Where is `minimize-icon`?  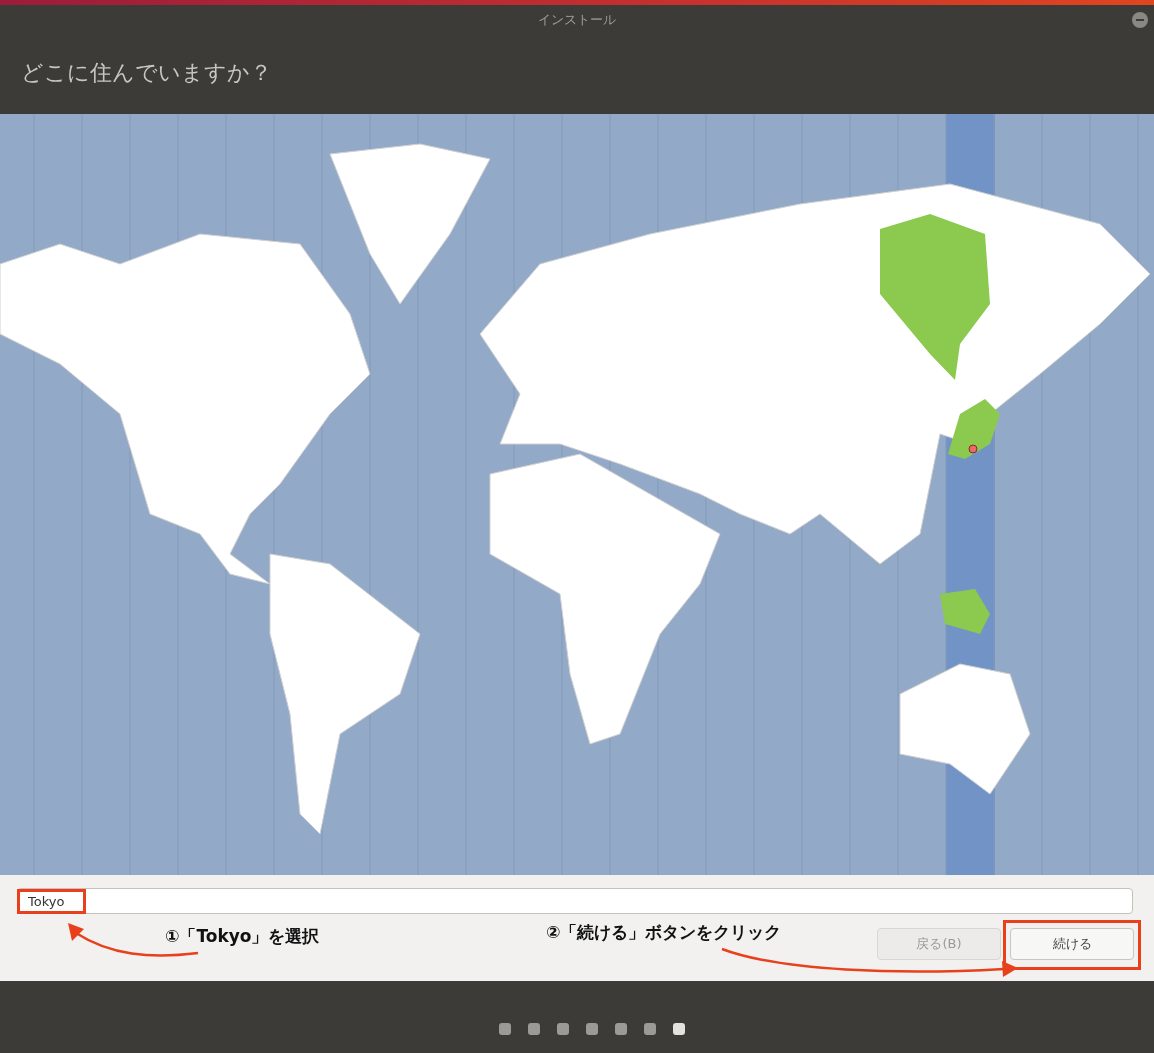 minimize-icon is located at coordinates (1140, 20).